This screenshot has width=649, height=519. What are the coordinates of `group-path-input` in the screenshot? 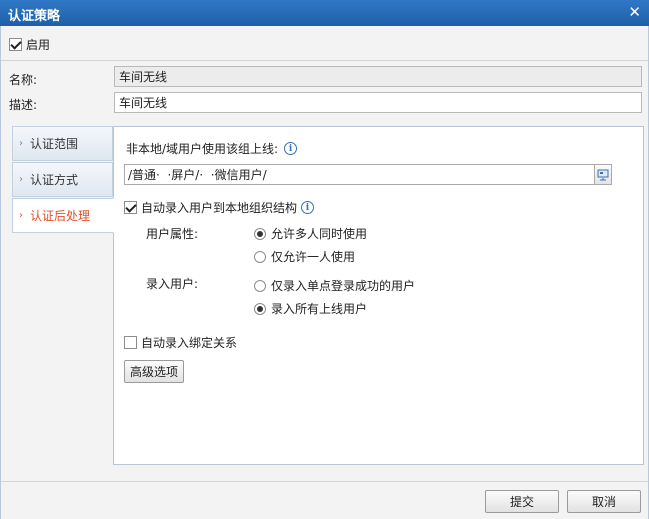 It's located at (359, 174).